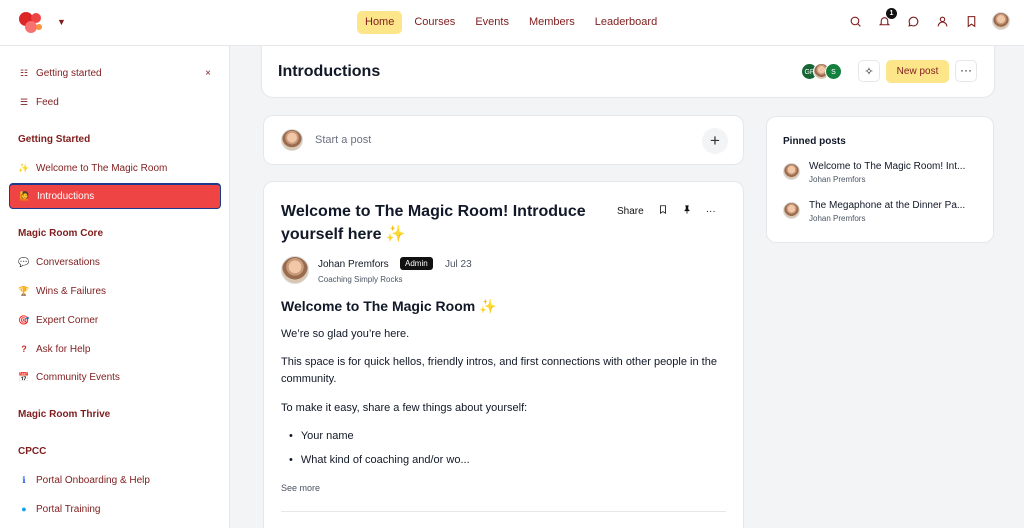  I want to click on trophy-icon: 🏆, so click(24, 290).